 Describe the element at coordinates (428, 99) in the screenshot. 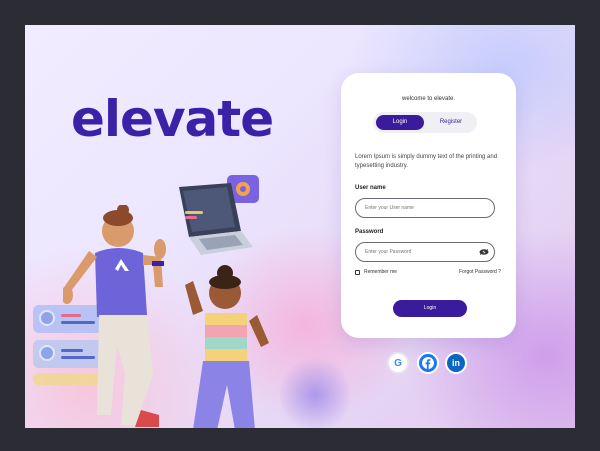

I see `welcome-text: welcome to elevate.` at that location.